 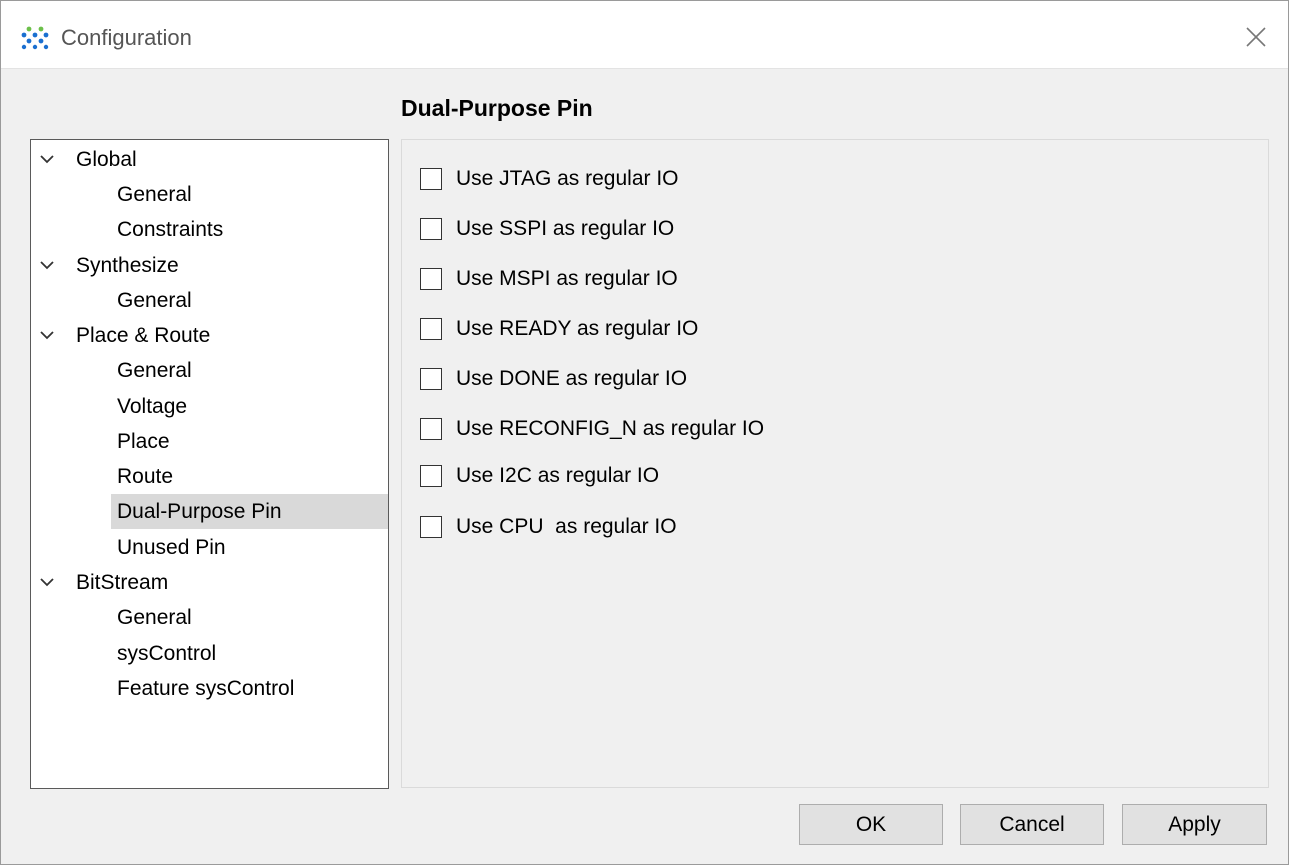 I want to click on apply-button: Apply, so click(x=1194, y=824).